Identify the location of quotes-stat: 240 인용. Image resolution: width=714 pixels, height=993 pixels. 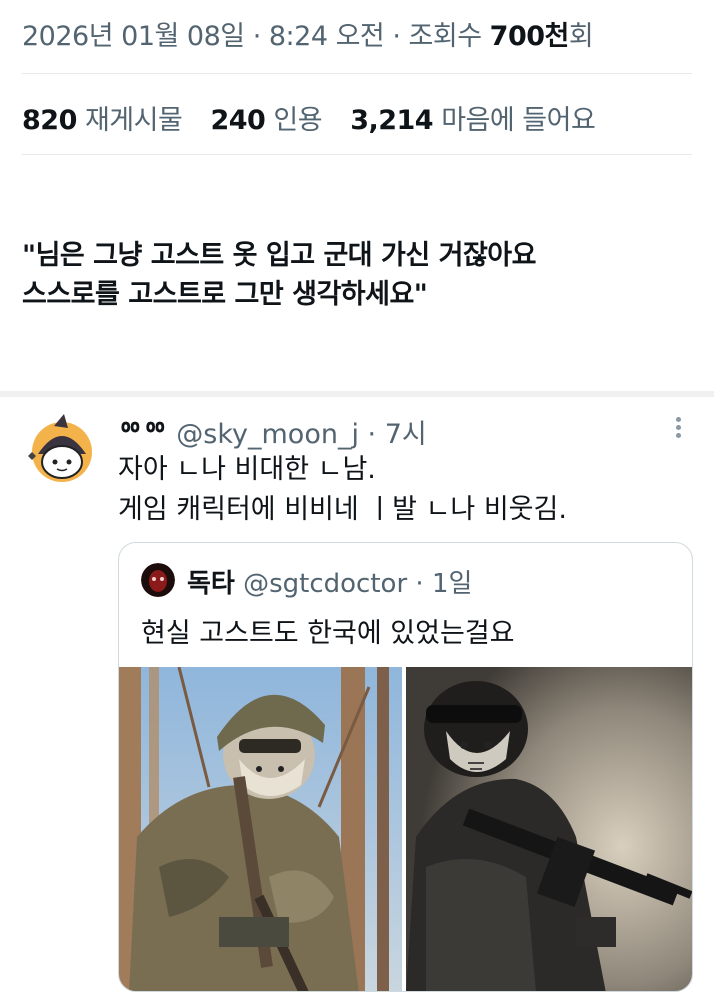
(280, 120).